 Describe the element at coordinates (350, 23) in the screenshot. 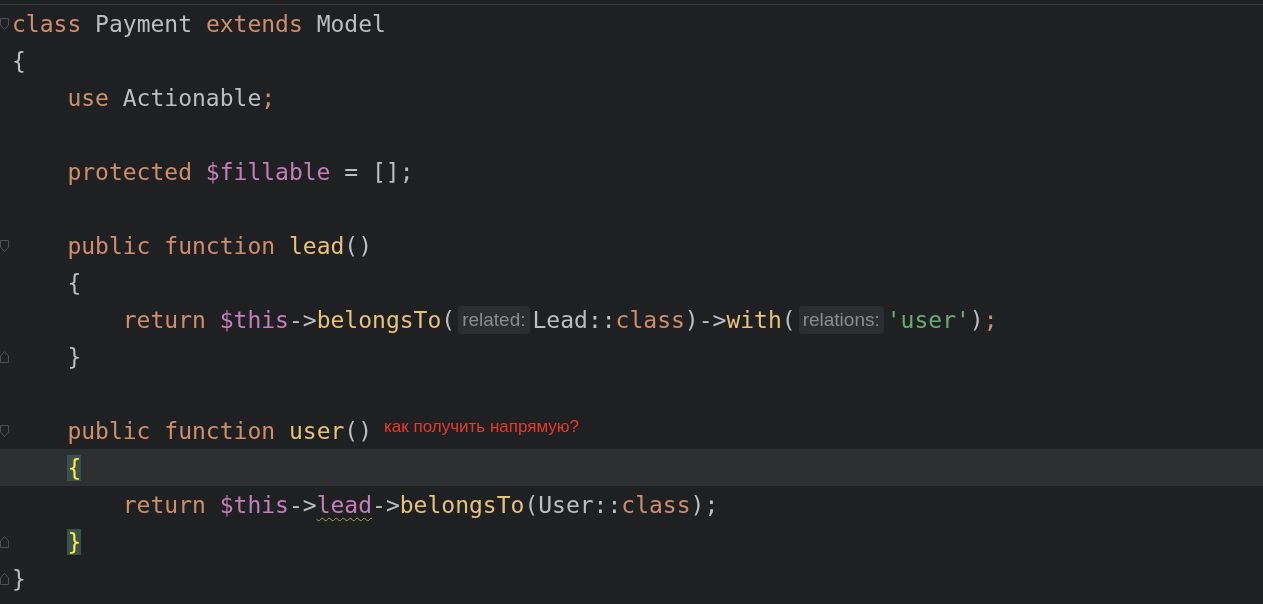

I see `code-text: Model` at that location.